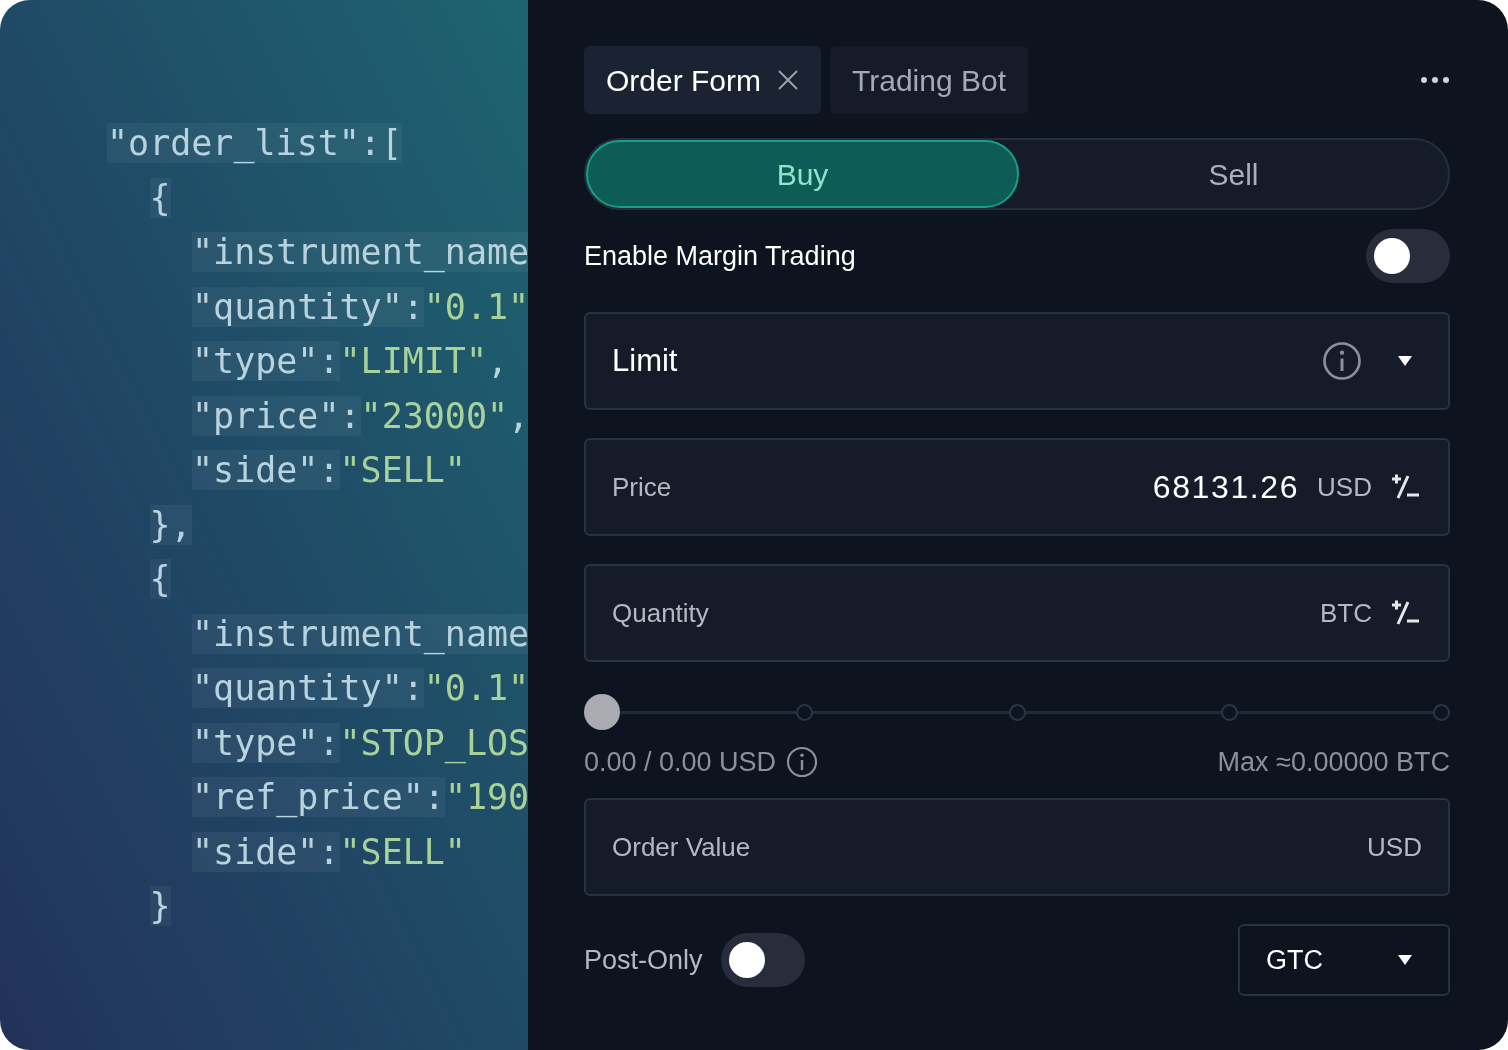 The height and width of the screenshot is (1050, 1508). Describe the element at coordinates (762, 960) in the screenshot. I see `post-only-toggle` at that location.